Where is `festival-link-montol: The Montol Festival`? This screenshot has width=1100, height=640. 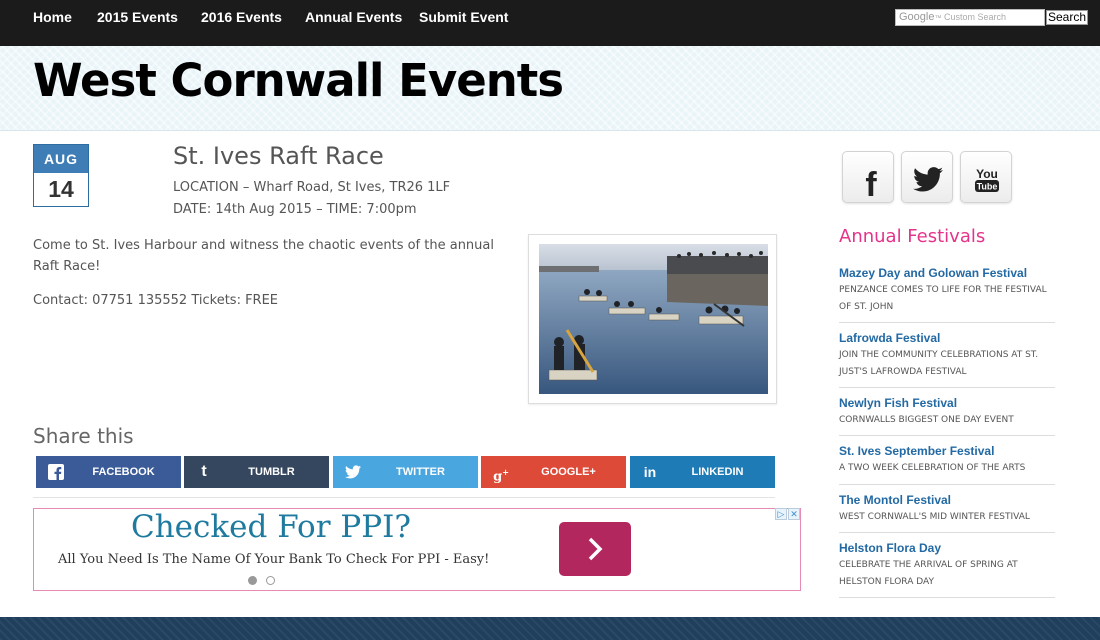
festival-link-montol: The Montol Festival is located at coordinates (895, 500).